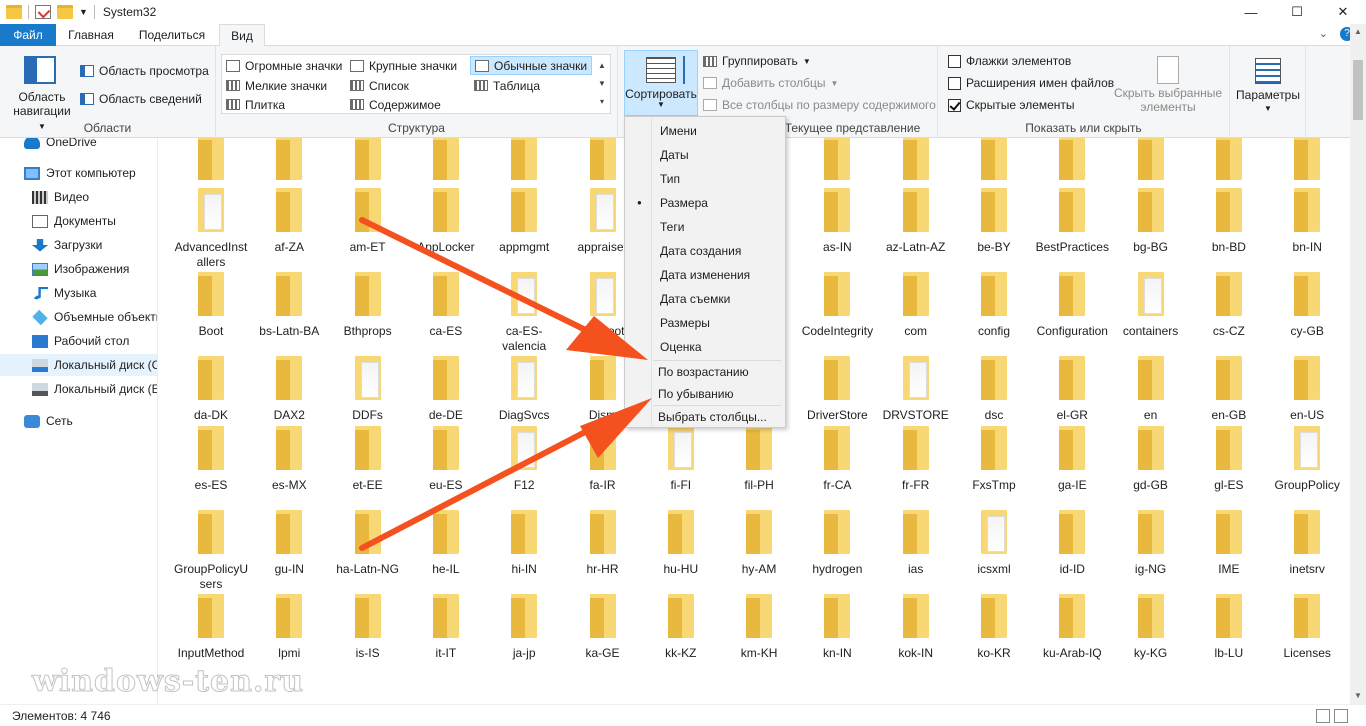 The height and width of the screenshot is (726, 1366). Describe the element at coordinates (446, 160) in the screenshot. I see `folder-item: 1031` at that location.